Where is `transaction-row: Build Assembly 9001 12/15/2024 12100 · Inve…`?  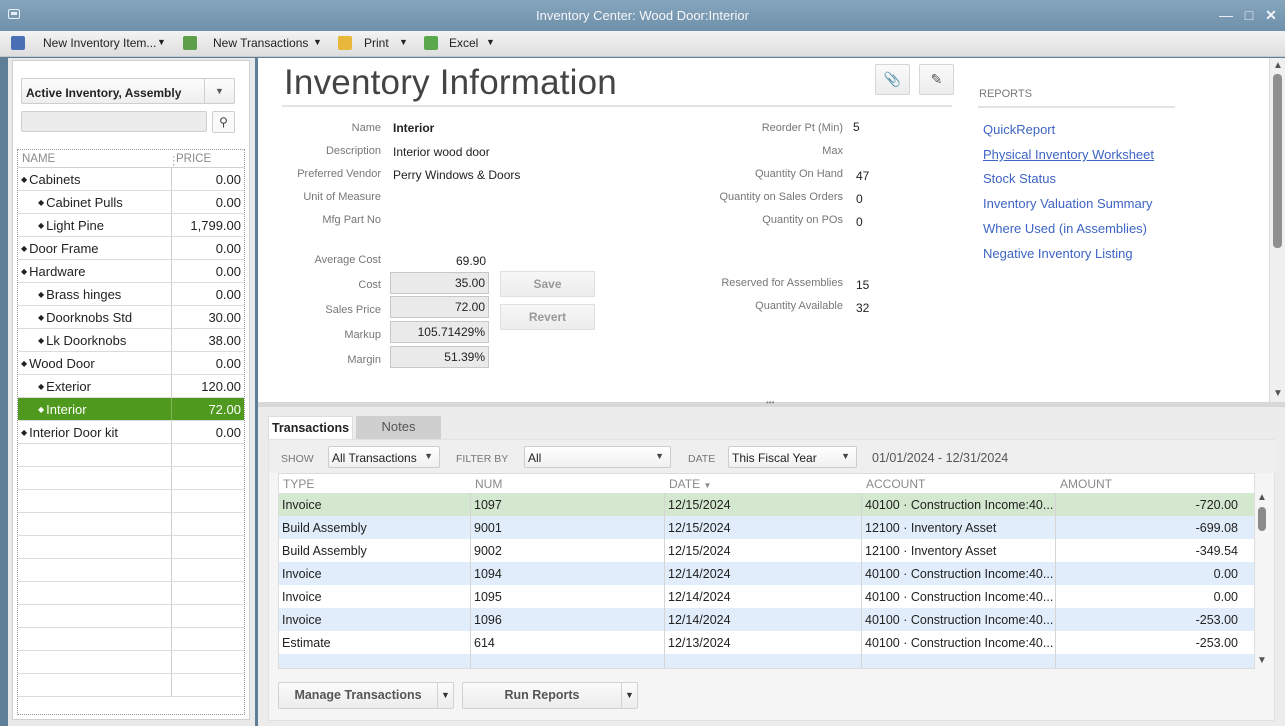
transaction-row: Build Assembly 9001 12/15/2024 12100 · Inve… is located at coordinates (766, 527).